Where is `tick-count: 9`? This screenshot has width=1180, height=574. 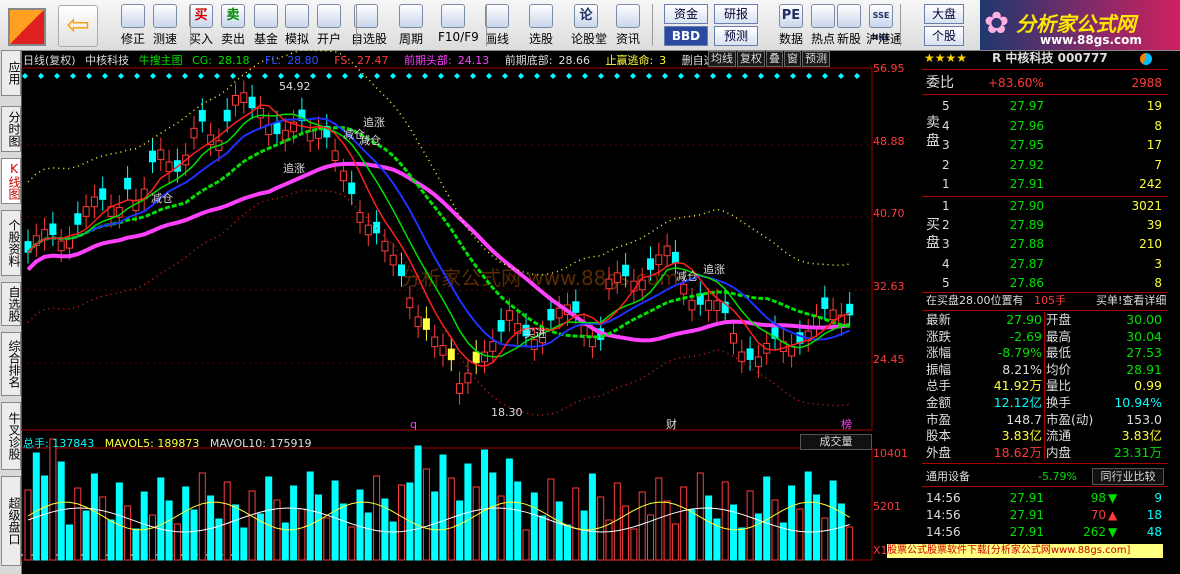
tick-count: 9 is located at coordinates (1158, 498).